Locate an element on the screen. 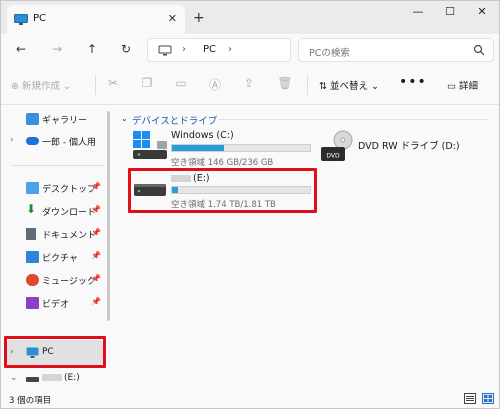 The image size is (500, 409). sort-button: ⇅ 並べ替え ⌄ is located at coordinates (349, 85).